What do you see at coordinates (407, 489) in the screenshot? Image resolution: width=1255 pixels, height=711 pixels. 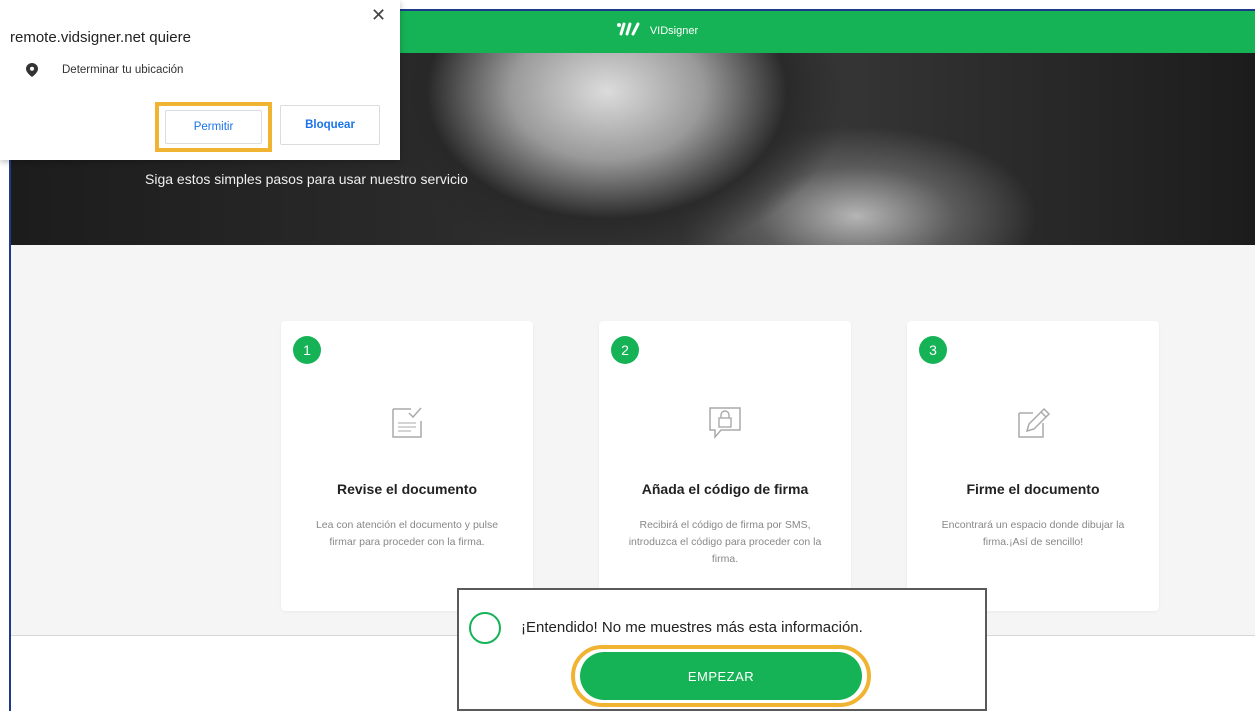 I see `step-title: Revise el documento` at bounding box center [407, 489].